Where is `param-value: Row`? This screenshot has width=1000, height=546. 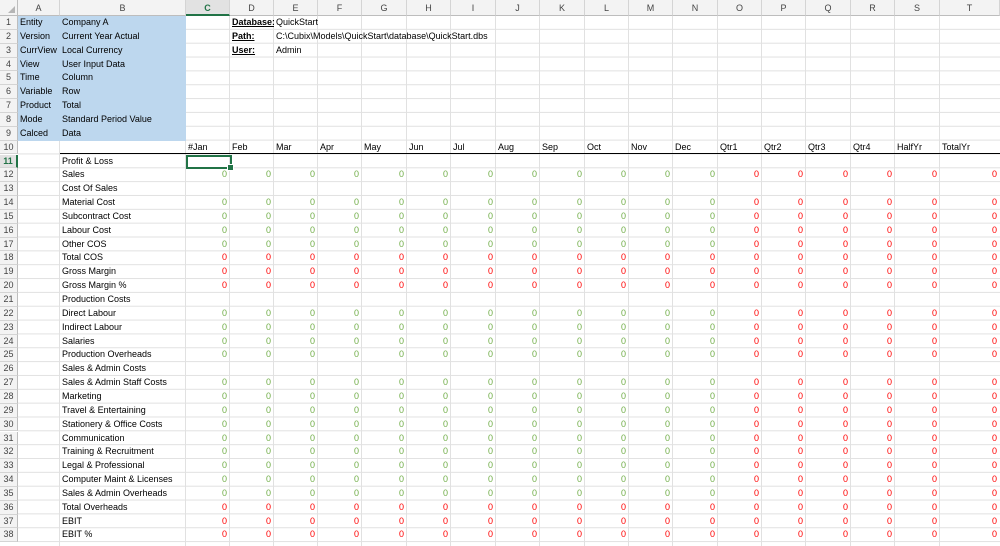
param-value: Row is located at coordinates (123, 92).